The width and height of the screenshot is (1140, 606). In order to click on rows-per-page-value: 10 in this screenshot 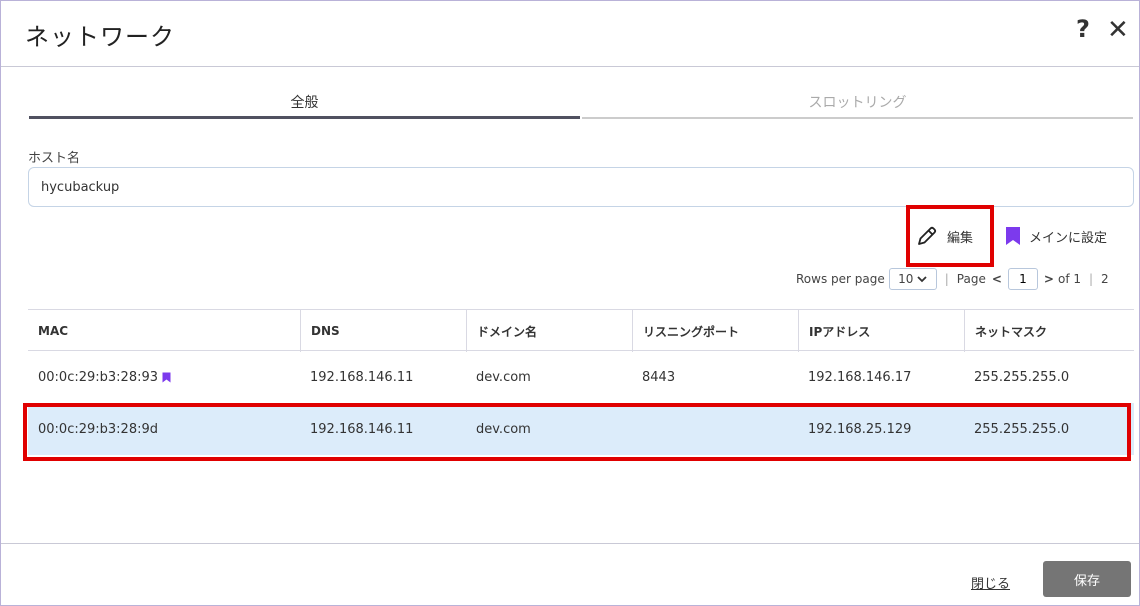, I will do `click(906, 279)`.